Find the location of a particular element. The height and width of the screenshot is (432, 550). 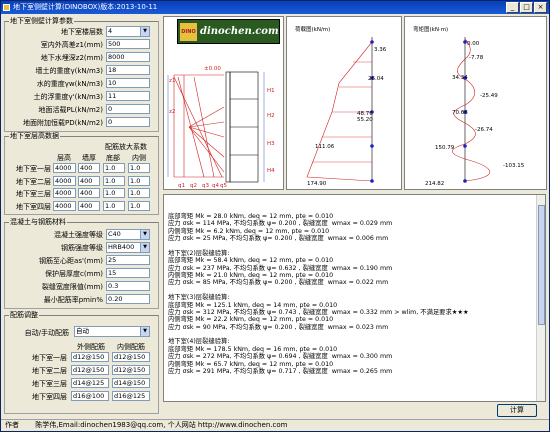

material-select: HRB400 ▼ is located at coordinates (128, 247).